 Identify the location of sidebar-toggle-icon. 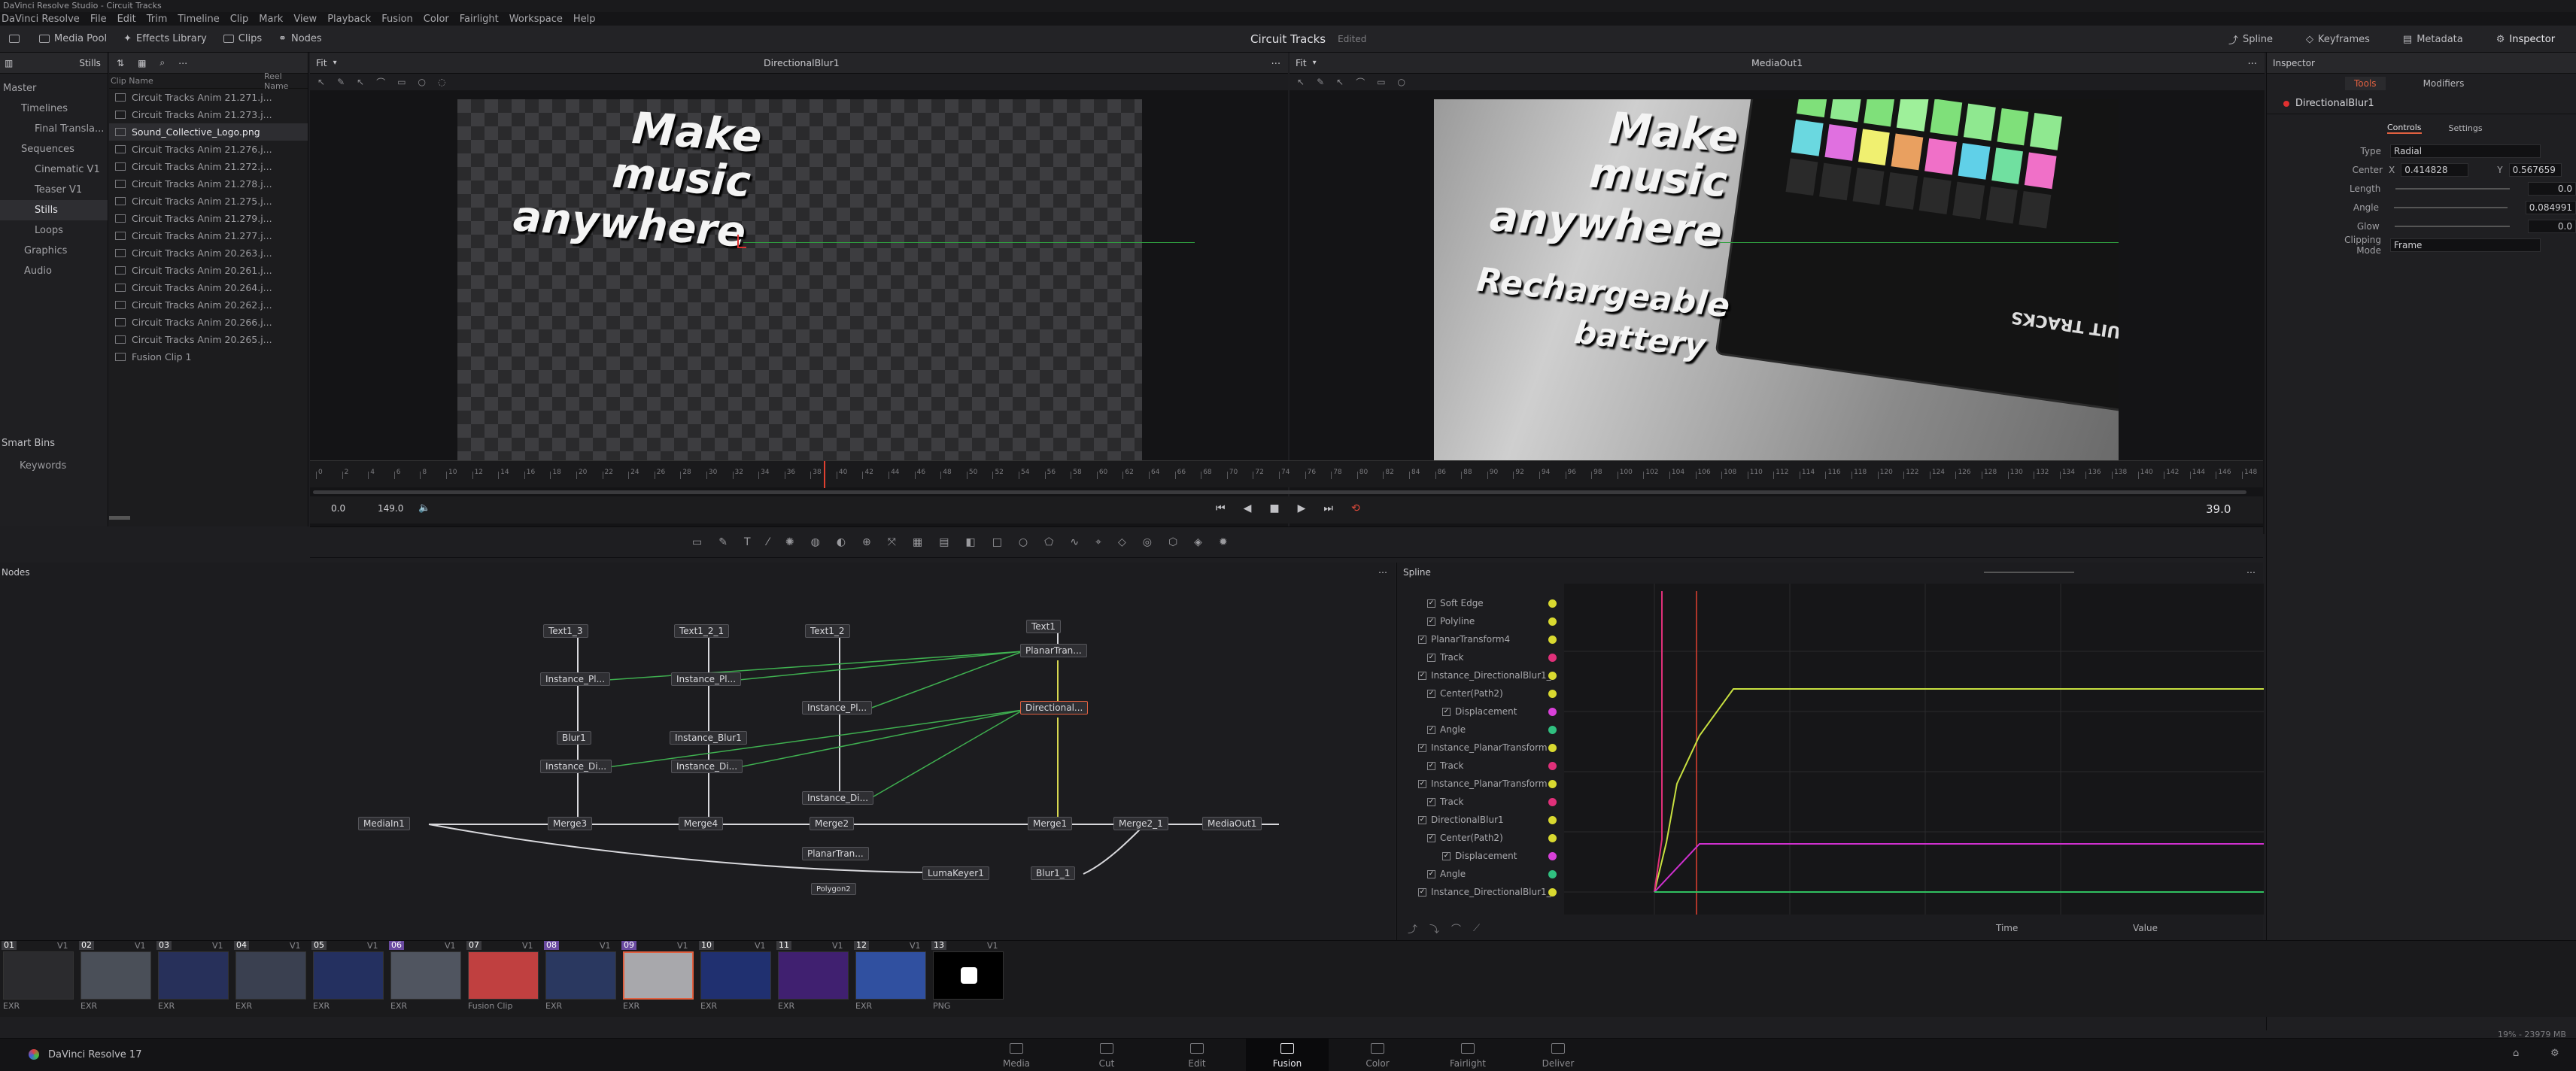
(15, 39).